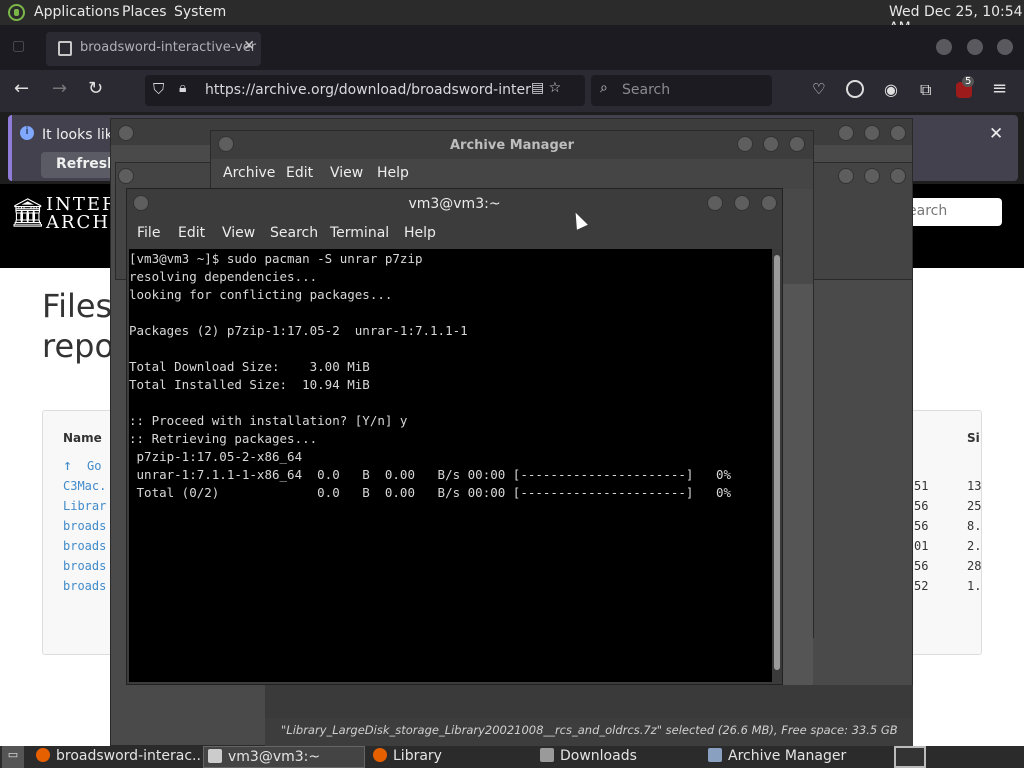 The height and width of the screenshot is (768, 1024). Describe the element at coordinates (996, 134) in the screenshot. I see `info-close-icon: ✕` at that location.